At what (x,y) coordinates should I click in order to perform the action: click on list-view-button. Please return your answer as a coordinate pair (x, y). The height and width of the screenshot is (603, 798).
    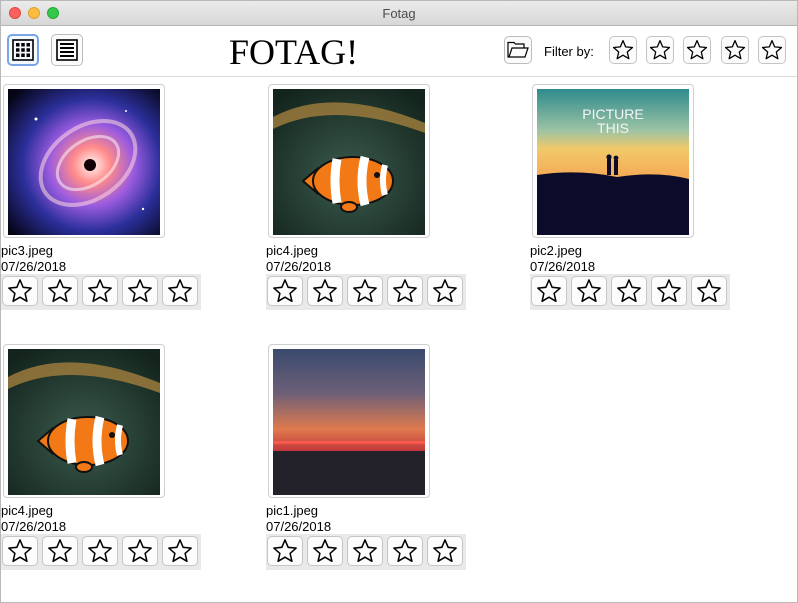
    Looking at the image, I should click on (67, 50).